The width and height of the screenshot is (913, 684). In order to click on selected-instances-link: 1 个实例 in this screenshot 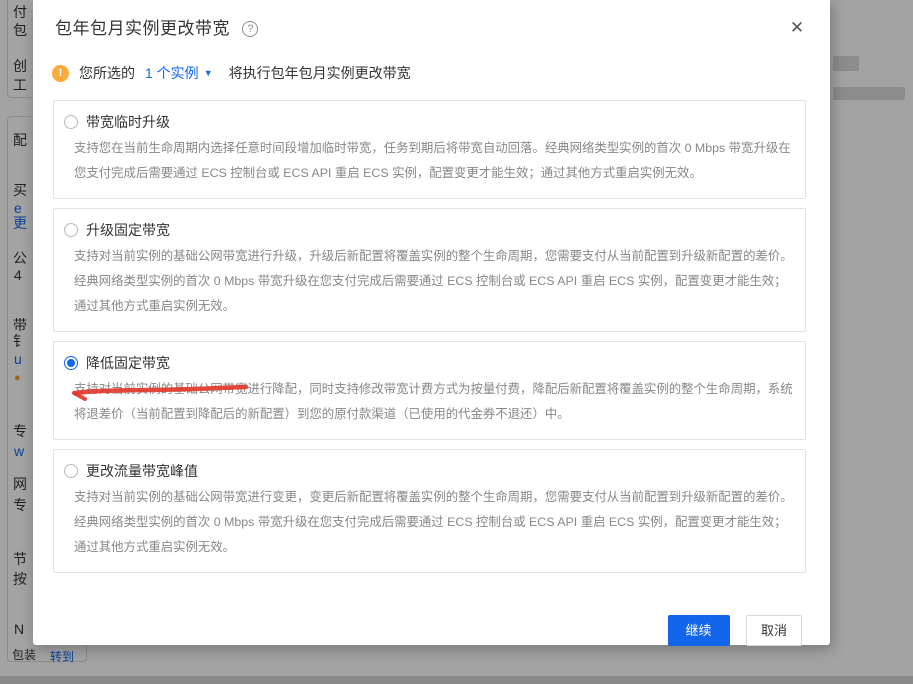, I will do `click(172, 73)`.